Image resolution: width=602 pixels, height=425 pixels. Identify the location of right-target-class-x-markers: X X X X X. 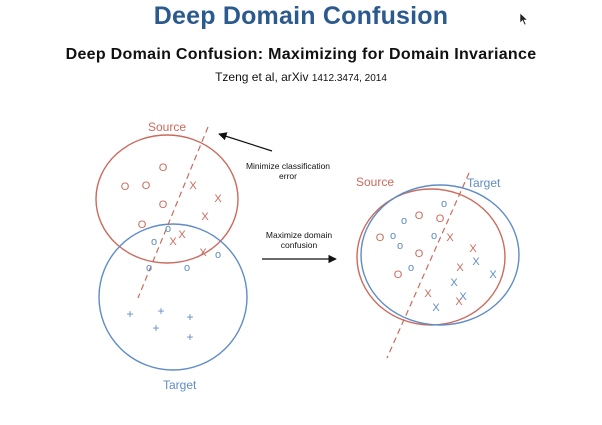
(464, 285).